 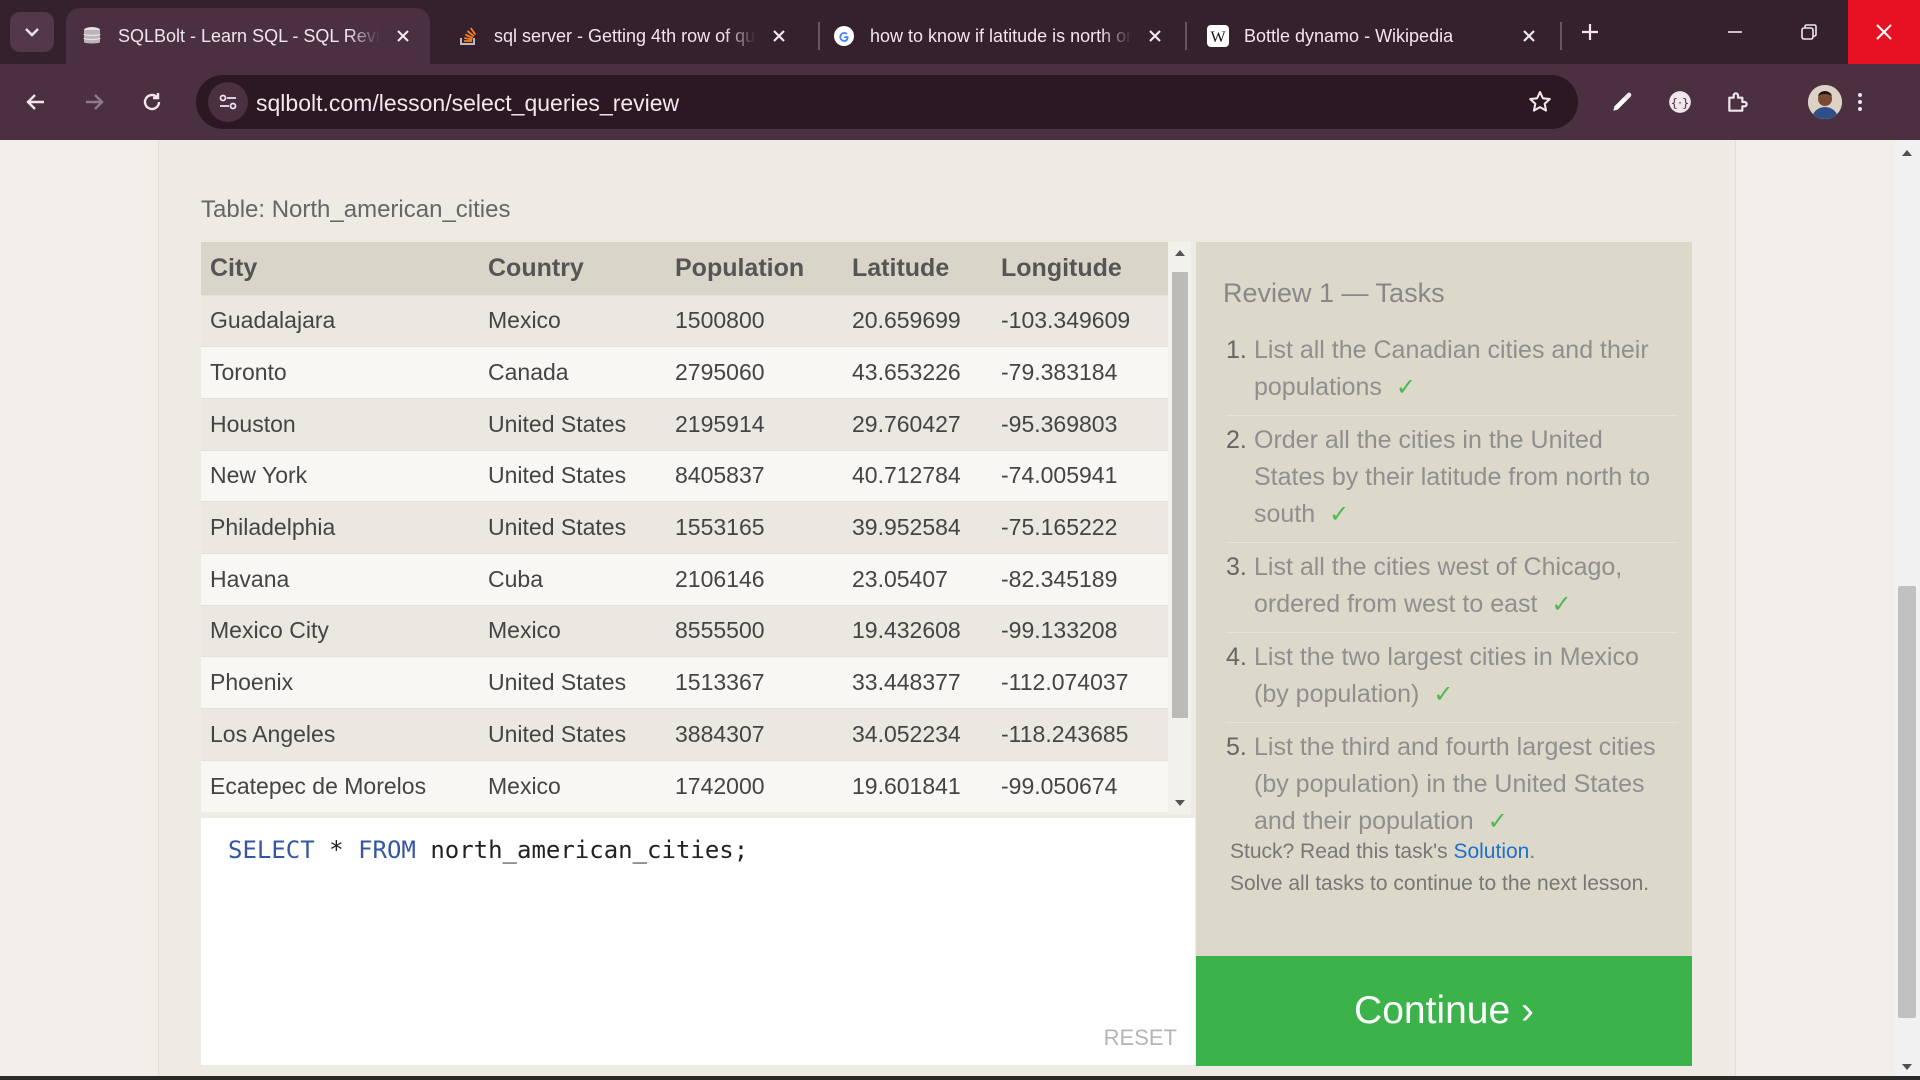 I want to click on tab-search-button, so click(x=32, y=32).